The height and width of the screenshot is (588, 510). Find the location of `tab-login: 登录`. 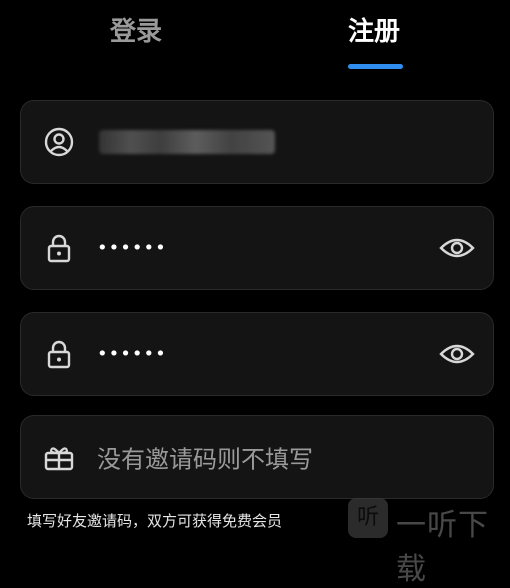

tab-login: 登录 is located at coordinates (136, 32).